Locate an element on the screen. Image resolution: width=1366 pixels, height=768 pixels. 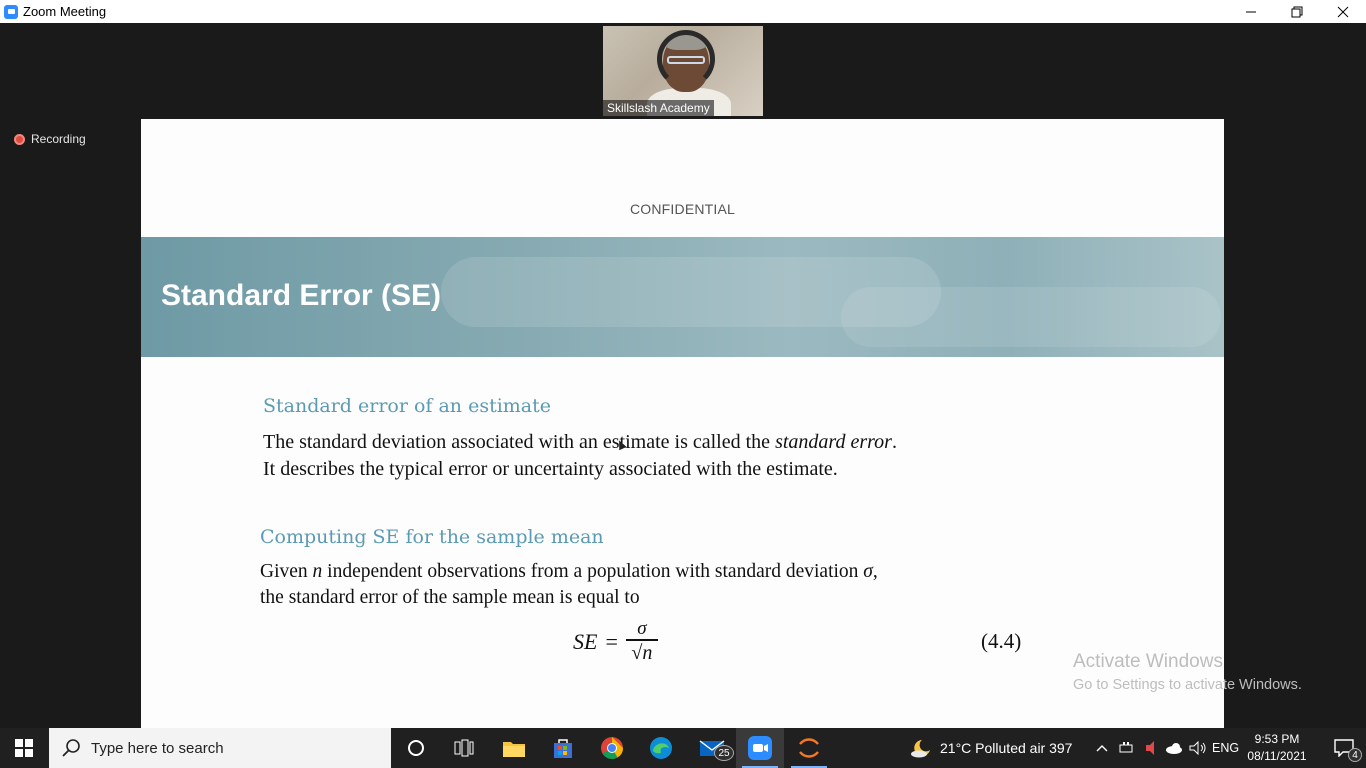
system-tray-icons is located at coordinates (1150, 748).